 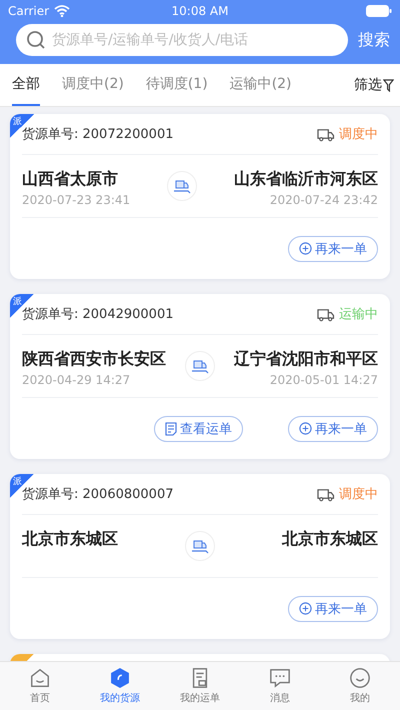 What do you see at coordinates (200, 686) in the screenshot?
I see `nav-tab: 我的运单` at bounding box center [200, 686].